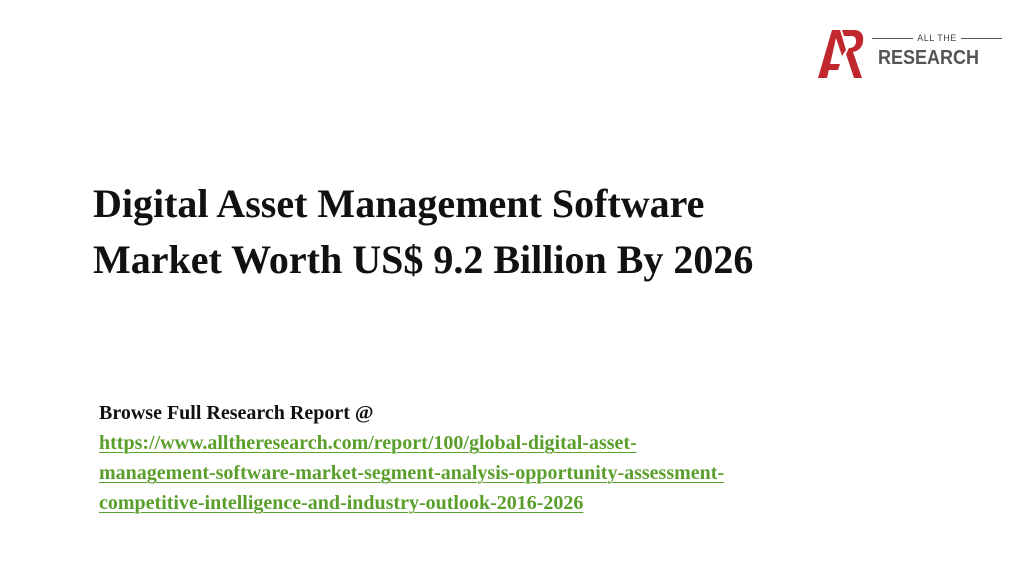 The image size is (1024, 576). Describe the element at coordinates (981, 38) in the screenshot. I see `logo-divider-right` at that location.